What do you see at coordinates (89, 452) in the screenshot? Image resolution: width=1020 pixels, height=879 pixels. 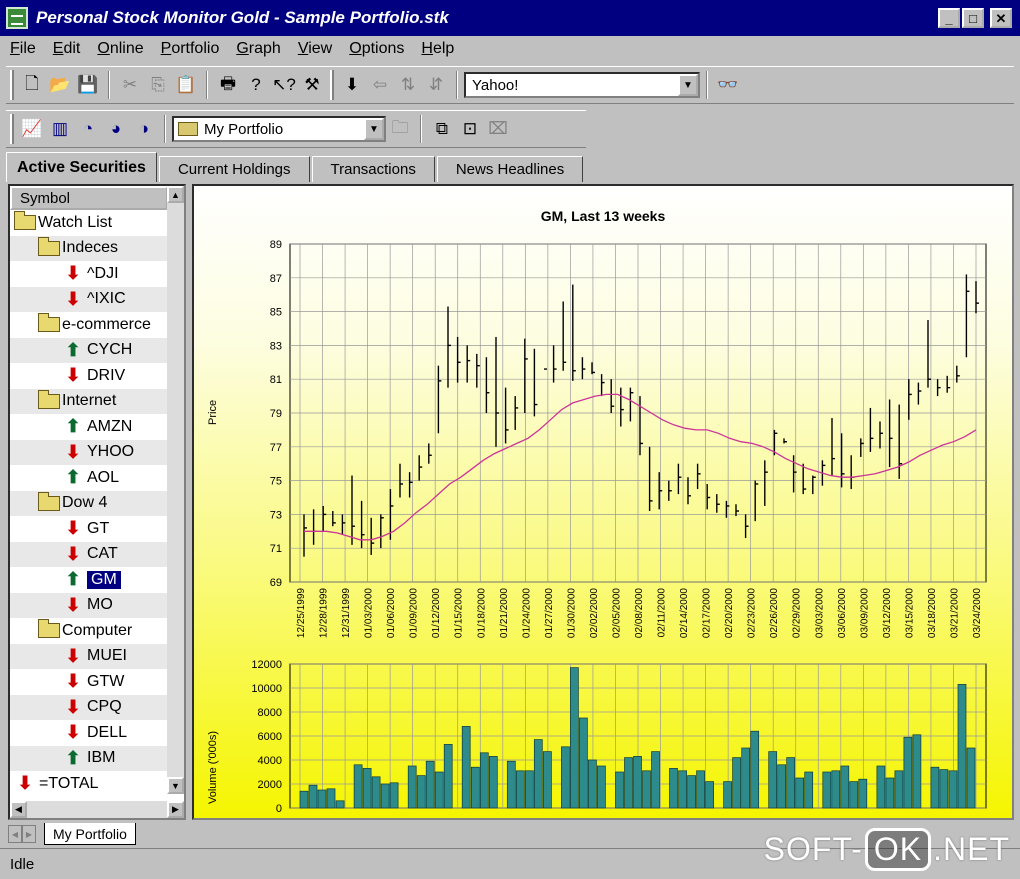 I see `tree-row: ⬇ YHOO` at bounding box center [89, 452].